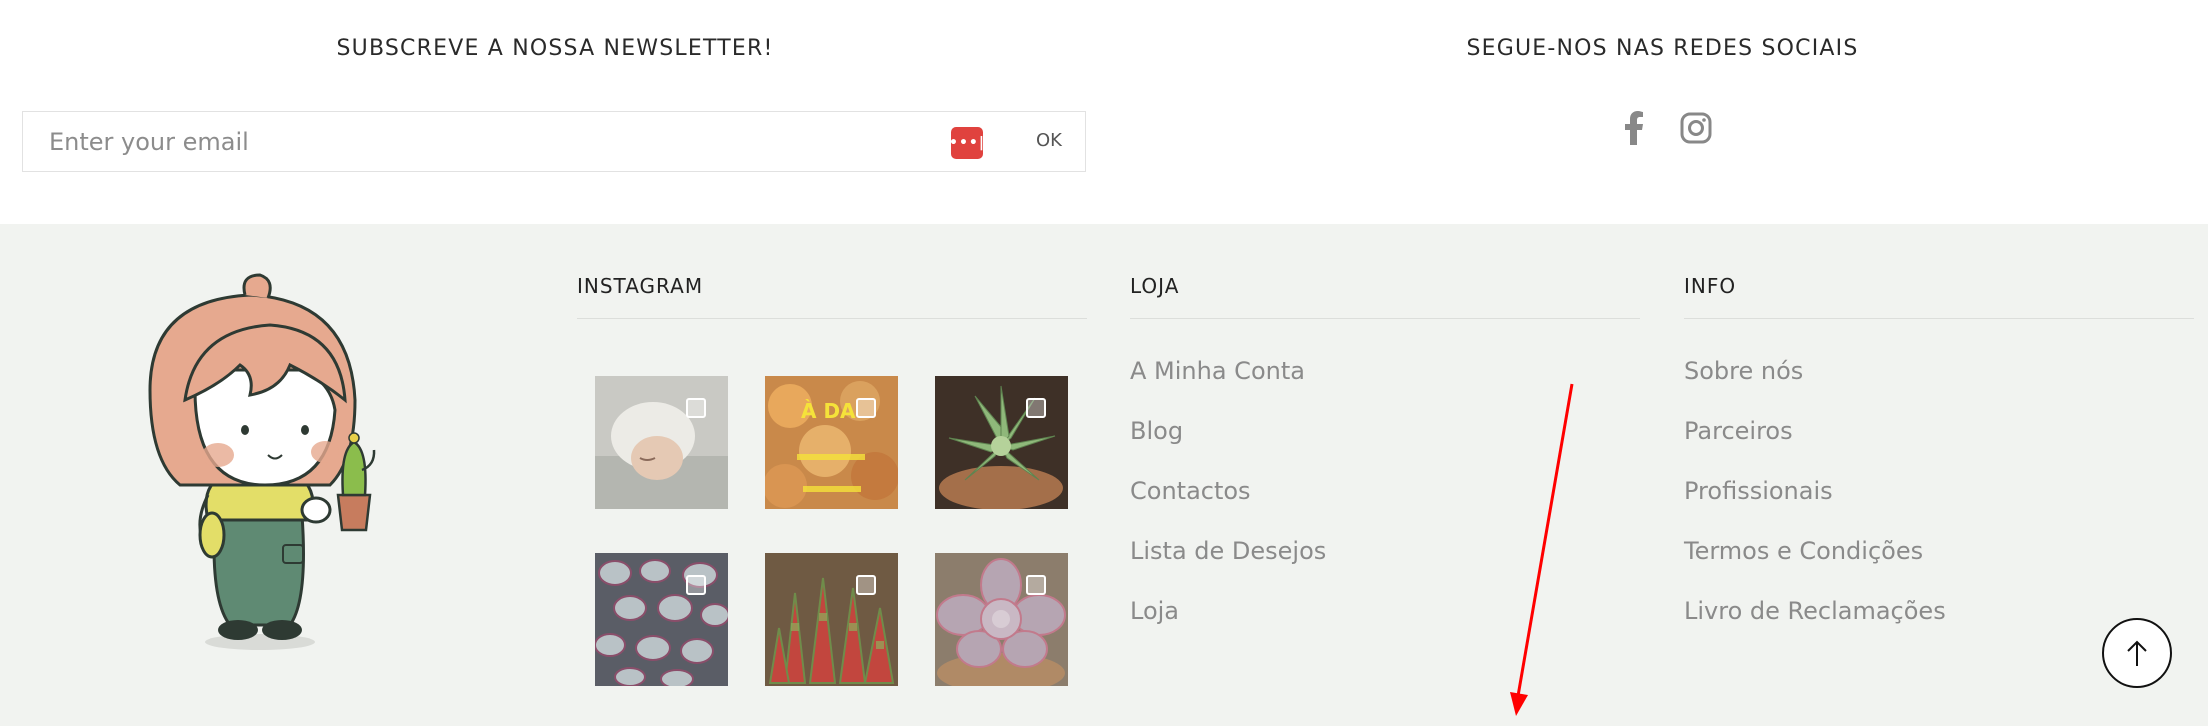  What do you see at coordinates (1758, 491) in the screenshot?
I see `link-profissionais: Profissionais` at bounding box center [1758, 491].